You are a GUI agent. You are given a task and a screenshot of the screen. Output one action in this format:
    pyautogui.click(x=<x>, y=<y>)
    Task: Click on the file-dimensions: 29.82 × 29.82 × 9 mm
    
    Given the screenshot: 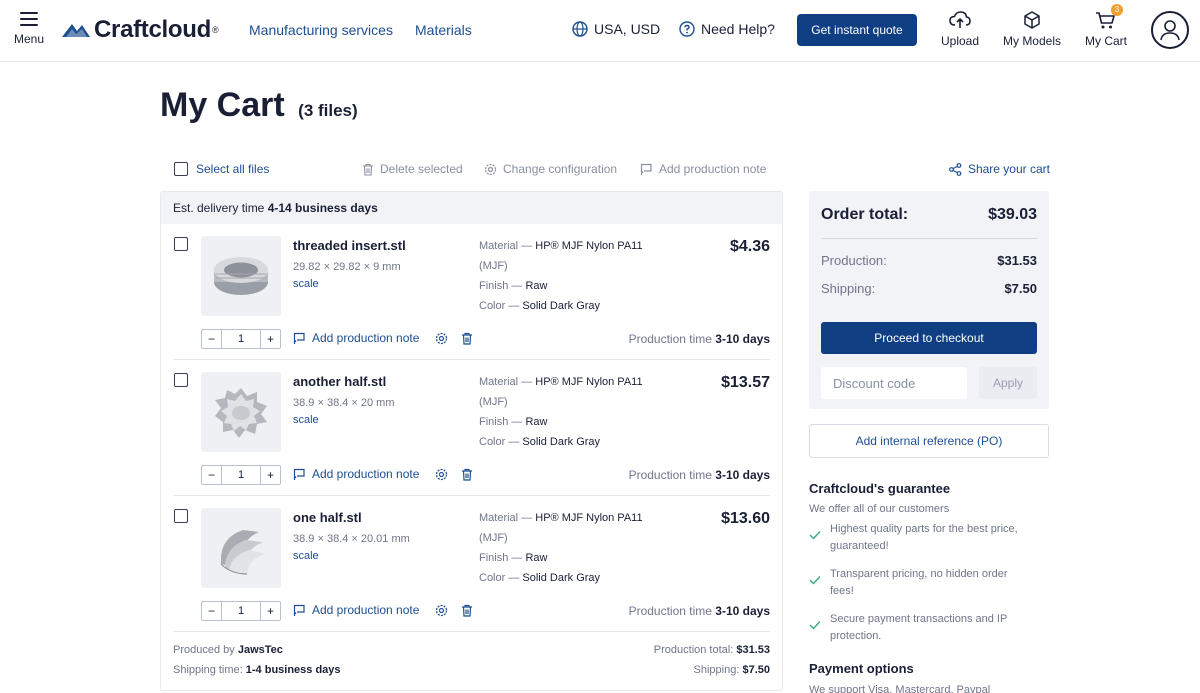 What is the action you would take?
    pyautogui.click(x=347, y=267)
    